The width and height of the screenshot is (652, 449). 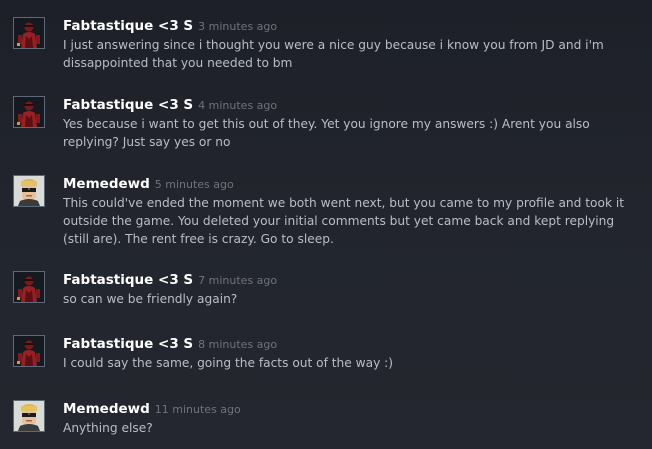 I want to click on comment-text-line: dissappointed that you needed to bm, so click(x=178, y=63).